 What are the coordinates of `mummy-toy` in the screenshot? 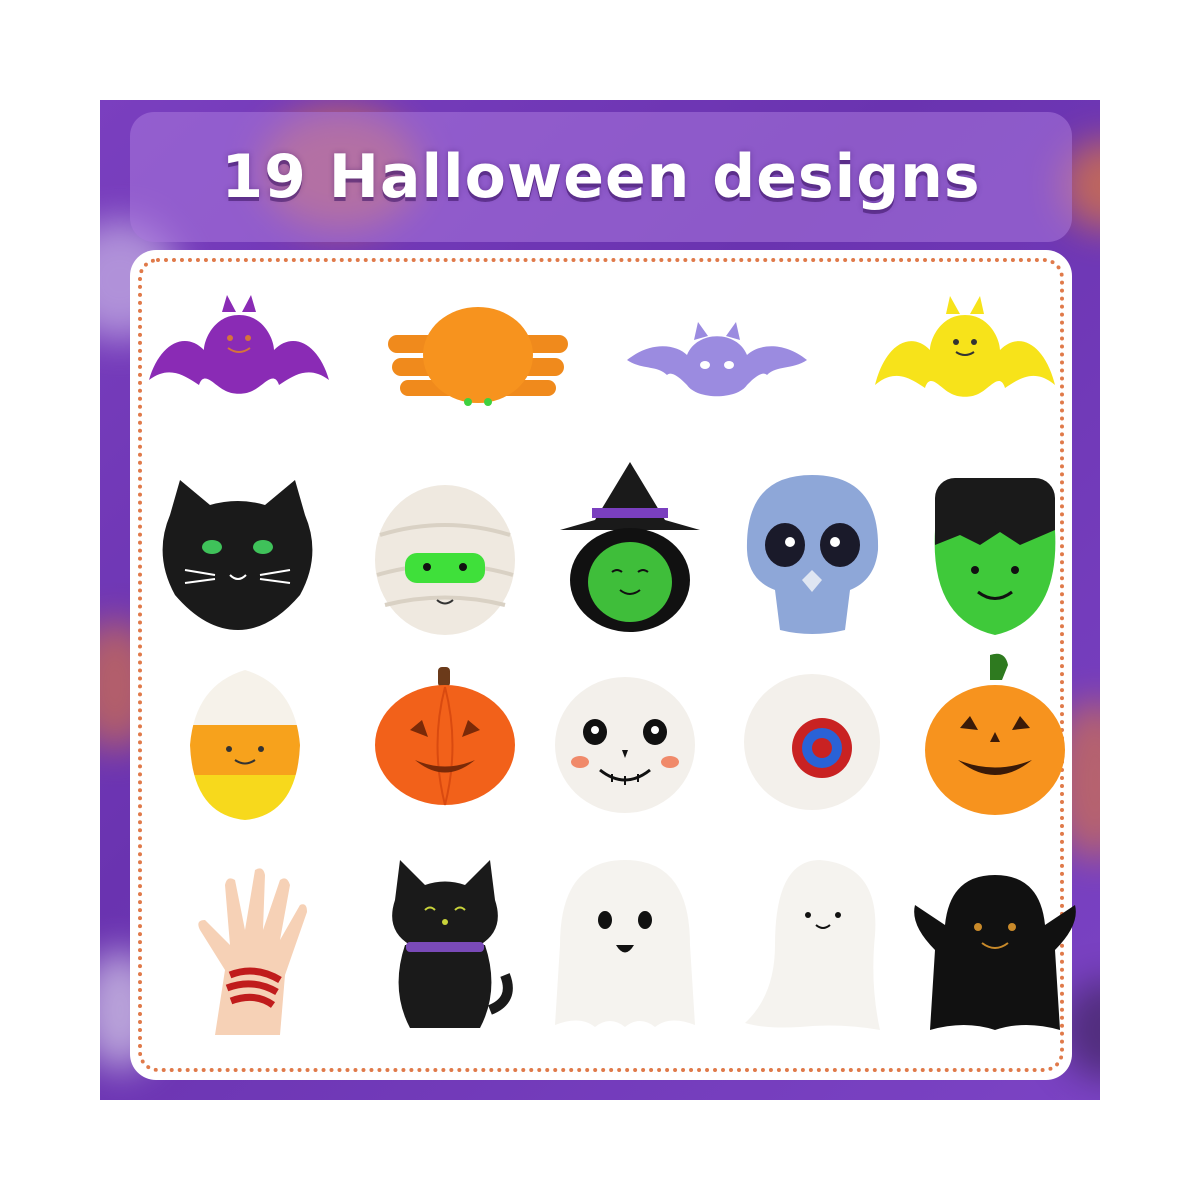 It's located at (445, 560).